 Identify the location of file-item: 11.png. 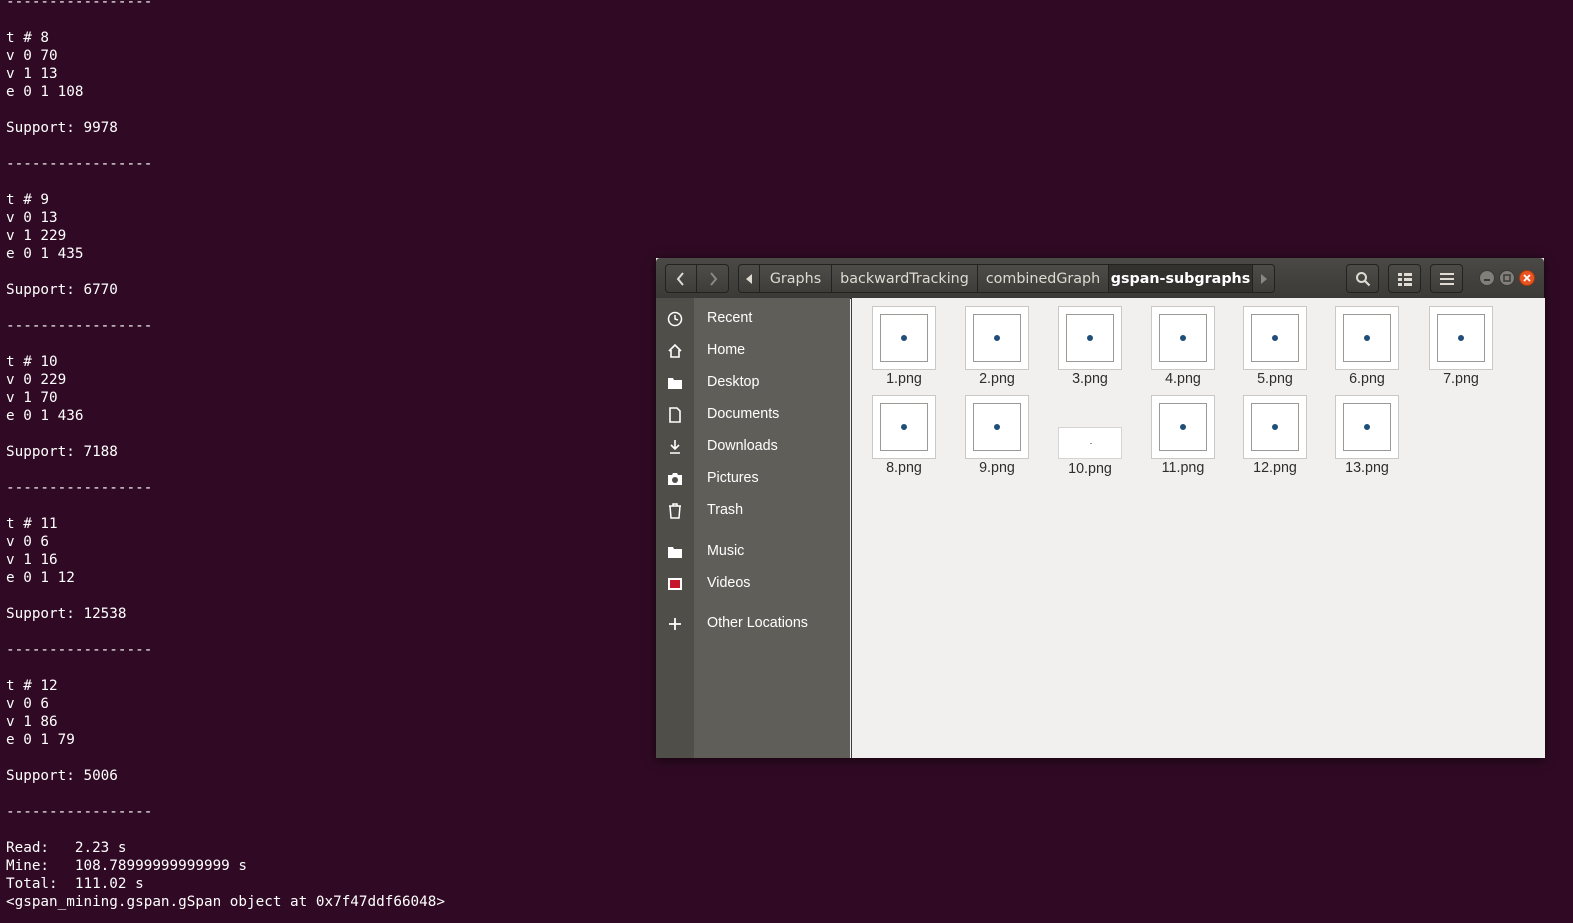
(1183, 438).